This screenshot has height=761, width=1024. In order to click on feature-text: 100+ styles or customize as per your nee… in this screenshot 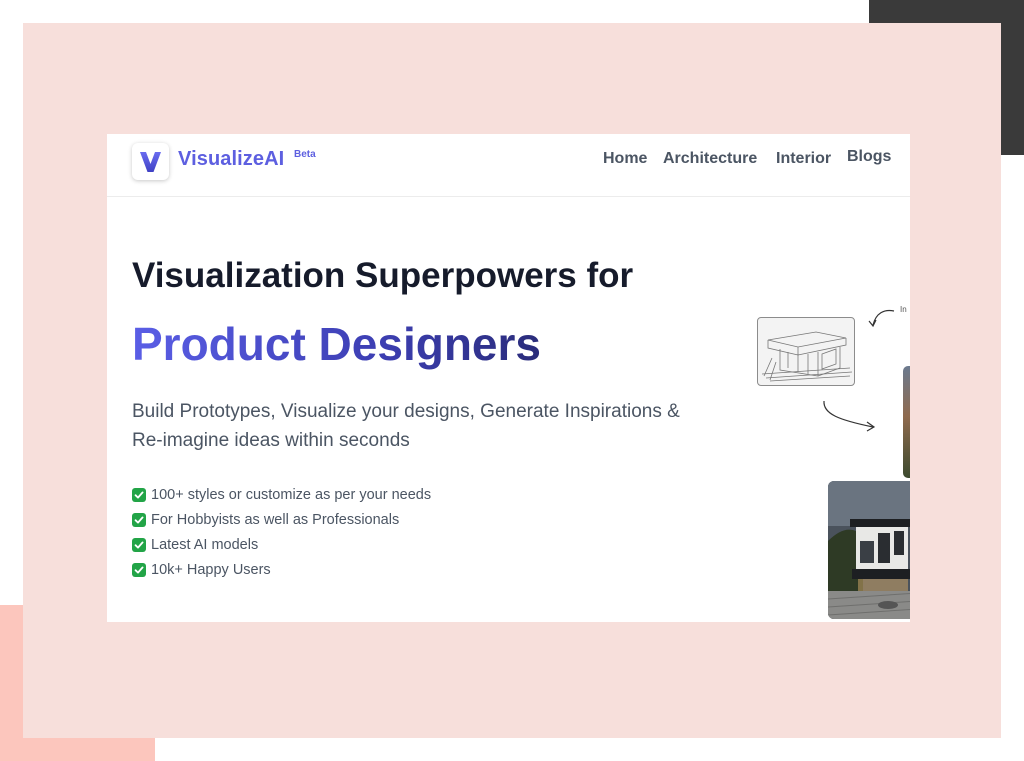, I will do `click(291, 494)`.